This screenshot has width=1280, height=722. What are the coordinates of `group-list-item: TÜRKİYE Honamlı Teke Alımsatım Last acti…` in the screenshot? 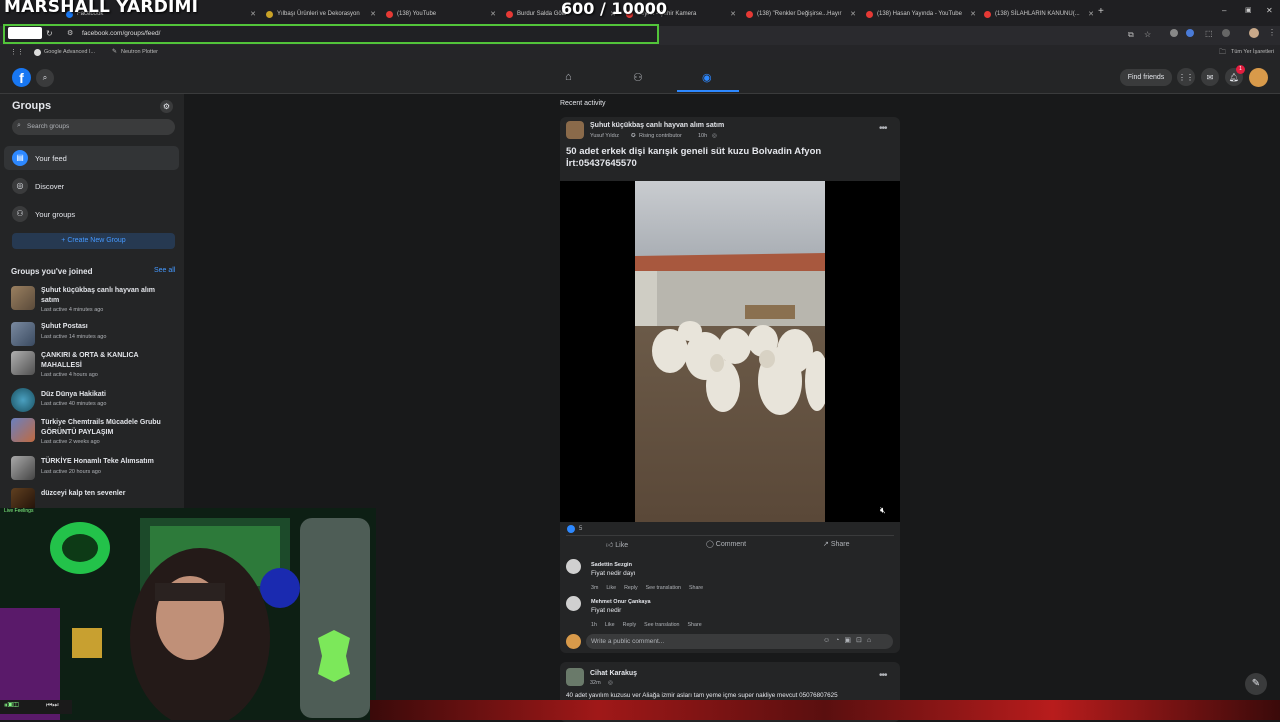 It's located at (96, 468).